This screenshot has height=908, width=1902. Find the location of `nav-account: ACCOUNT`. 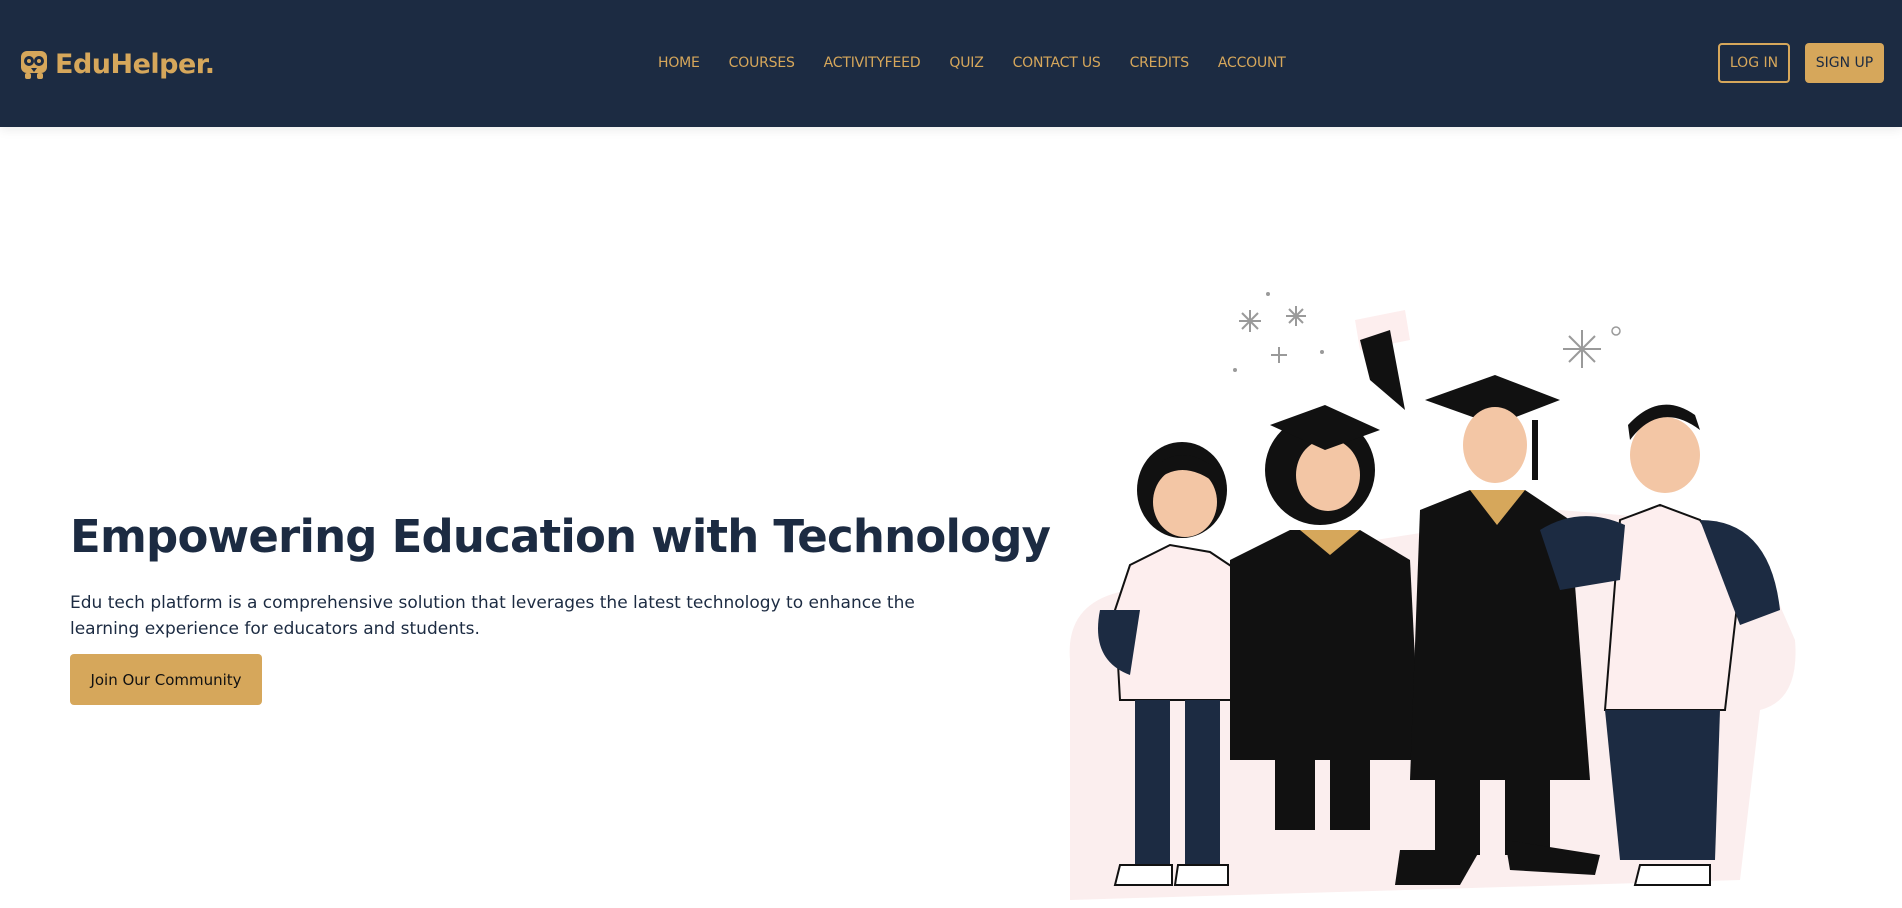

nav-account: ACCOUNT is located at coordinates (1252, 63).